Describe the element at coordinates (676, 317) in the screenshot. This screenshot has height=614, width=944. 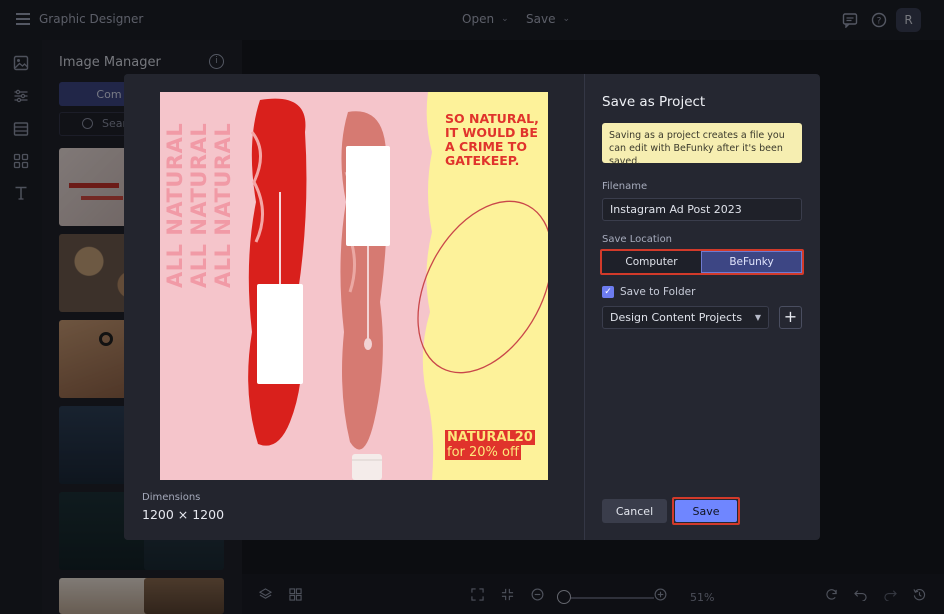
I see `folder-select-value: Design Content Projects` at that location.